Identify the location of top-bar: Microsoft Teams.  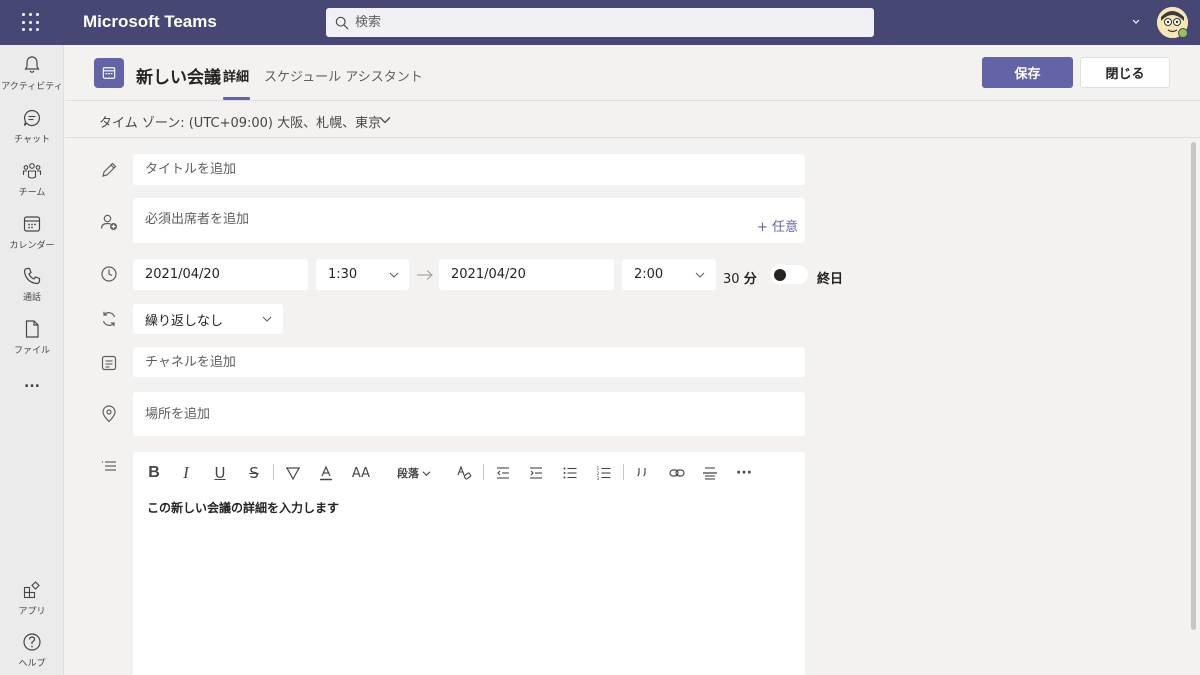
(600, 22).